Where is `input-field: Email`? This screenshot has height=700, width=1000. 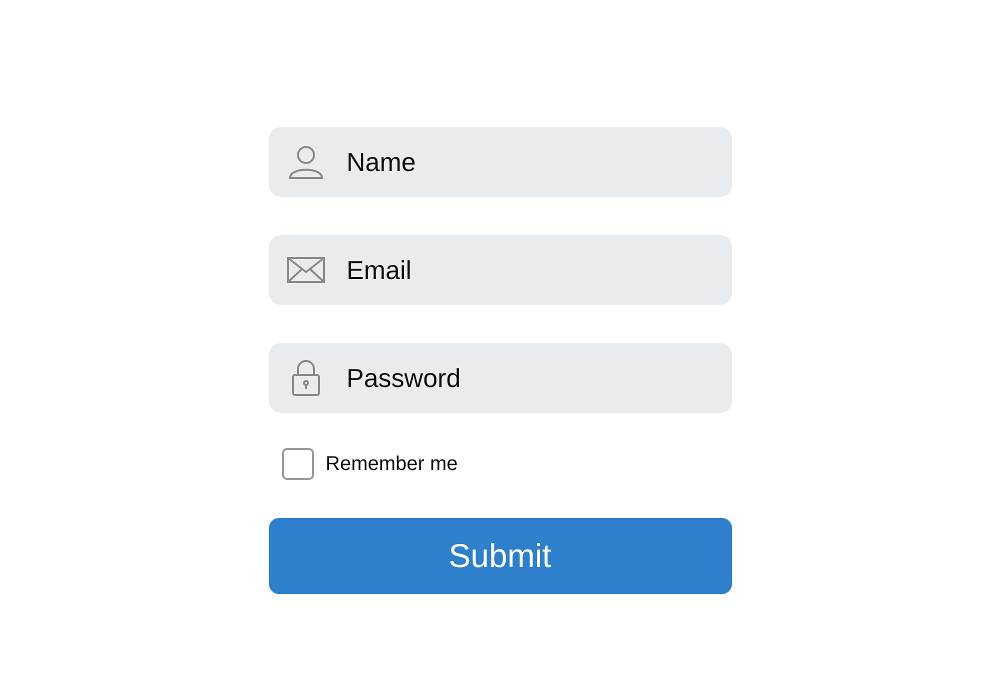
input-field: Email is located at coordinates (500, 270).